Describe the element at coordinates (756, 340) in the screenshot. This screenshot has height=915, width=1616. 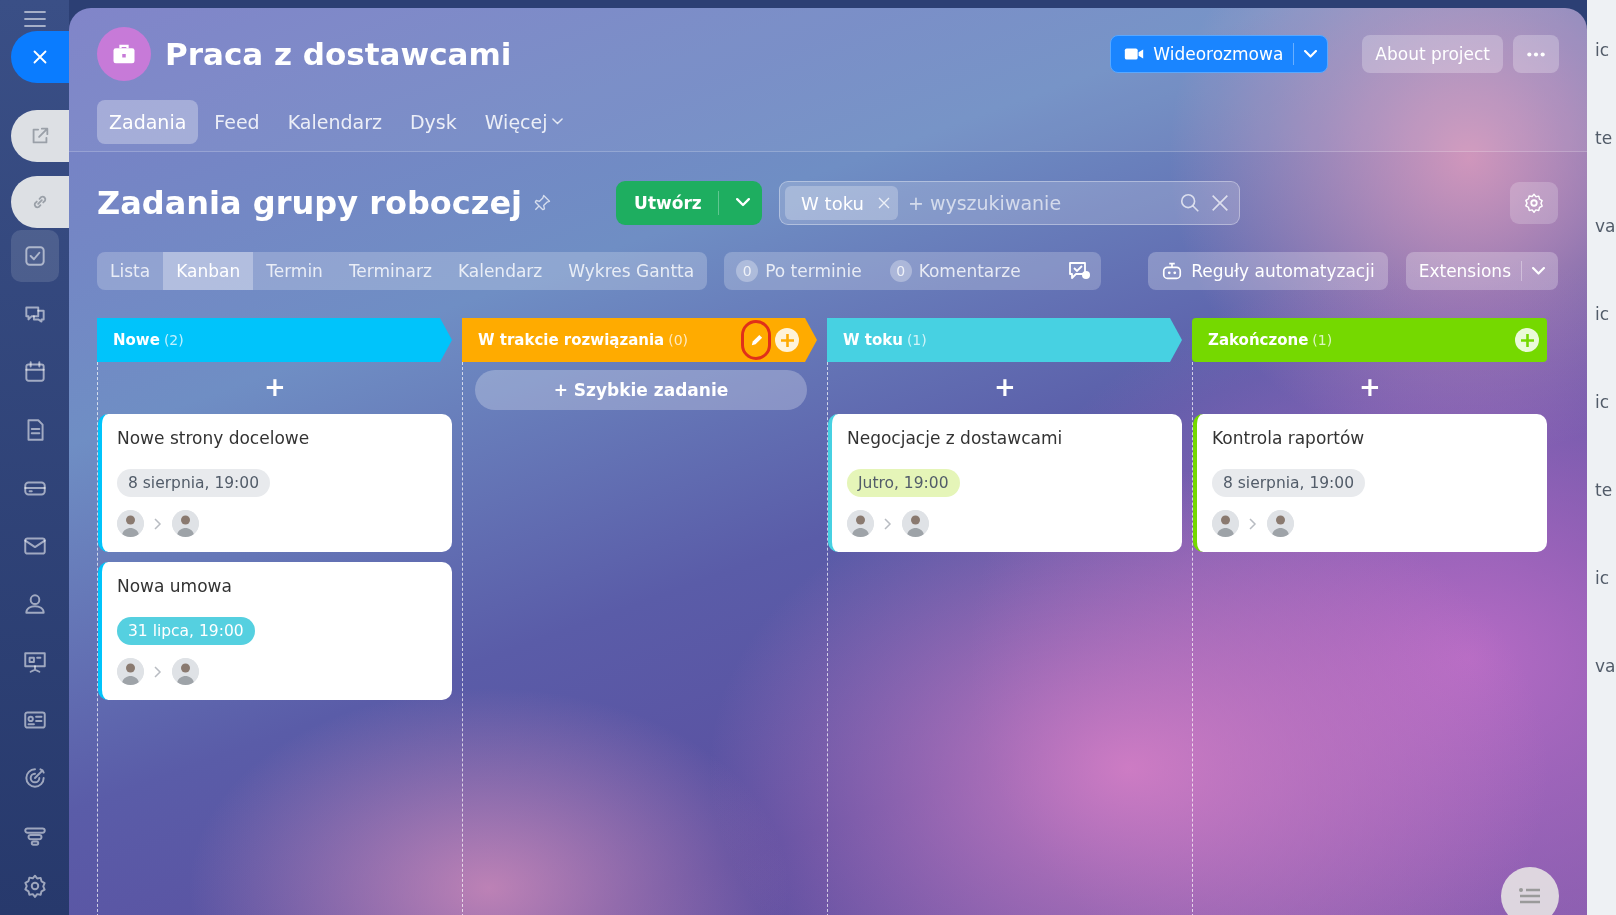
I see `edit-button` at that location.